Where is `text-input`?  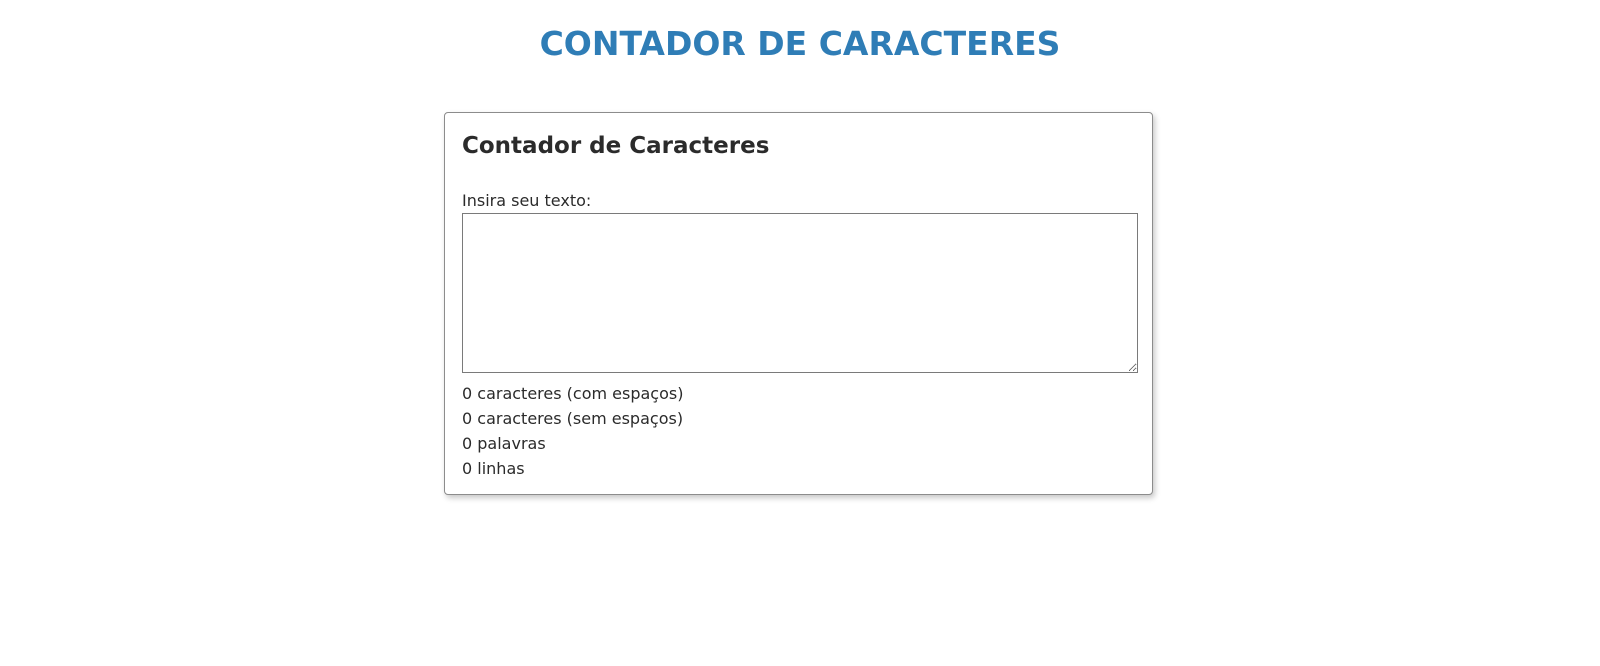 text-input is located at coordinates (800, 293).